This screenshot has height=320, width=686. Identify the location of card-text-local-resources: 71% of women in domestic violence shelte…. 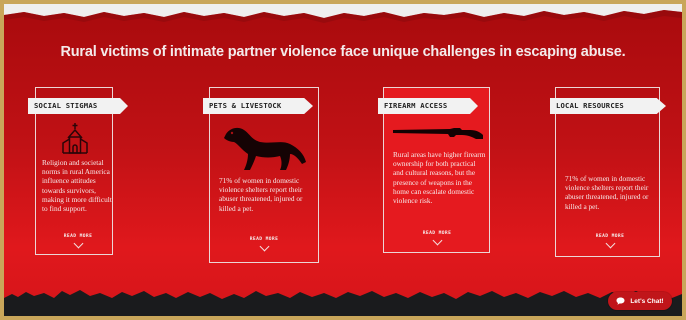
(607, 192).